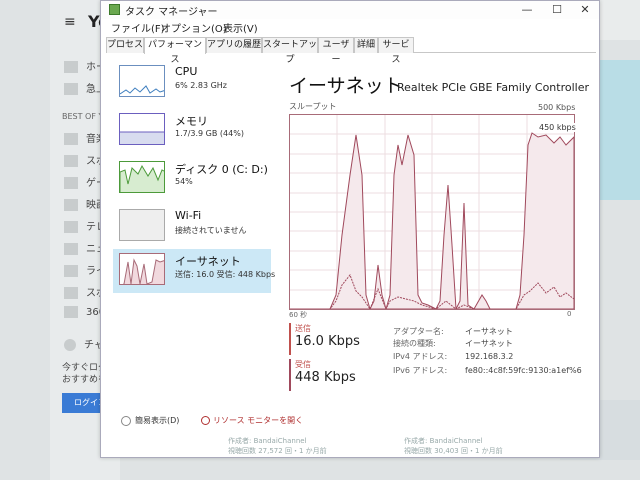 This screenshot has width=640, height=480. What do you see at coordinates (453, 356) in the screenshot?
I see `detail-row: IPv4 アドレス: 192.168.3.2` at bounding box center [453, 356].